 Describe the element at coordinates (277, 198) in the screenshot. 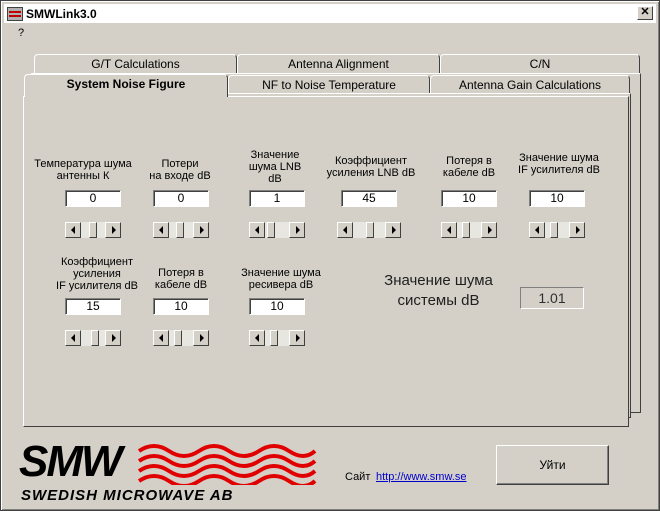

I see `lnb-noise-field: 1` at that location.